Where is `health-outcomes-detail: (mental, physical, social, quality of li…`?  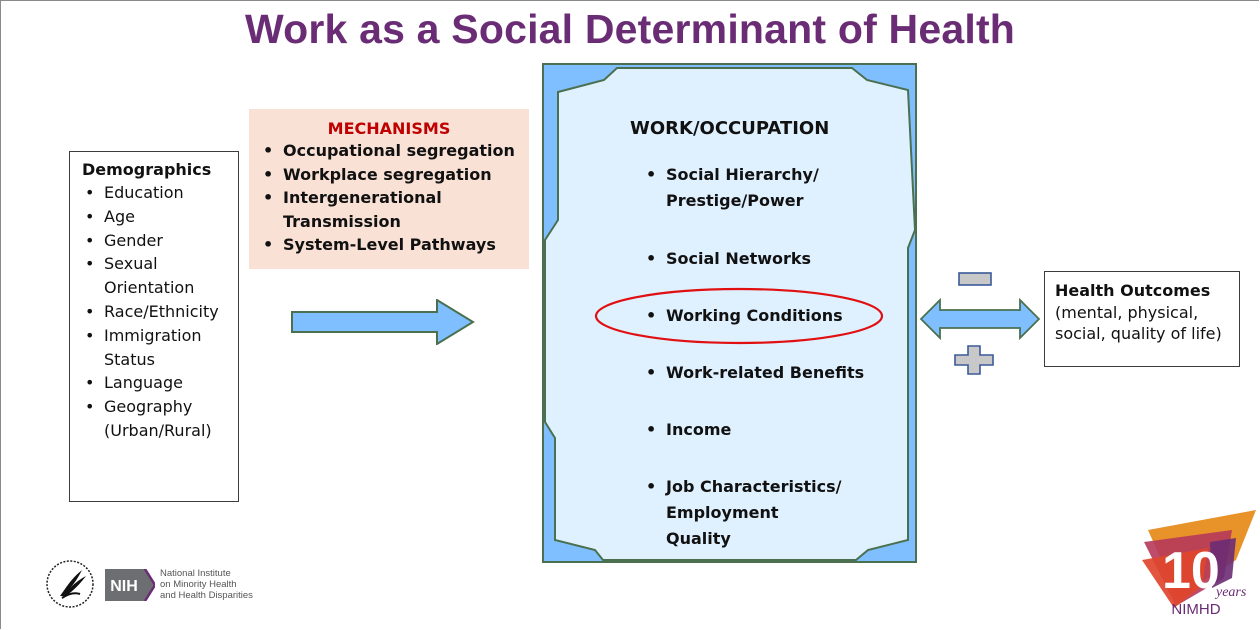
health-outcomes-detail: (mental, physical, social, quality of li… is located at coordinates (1138, 323).